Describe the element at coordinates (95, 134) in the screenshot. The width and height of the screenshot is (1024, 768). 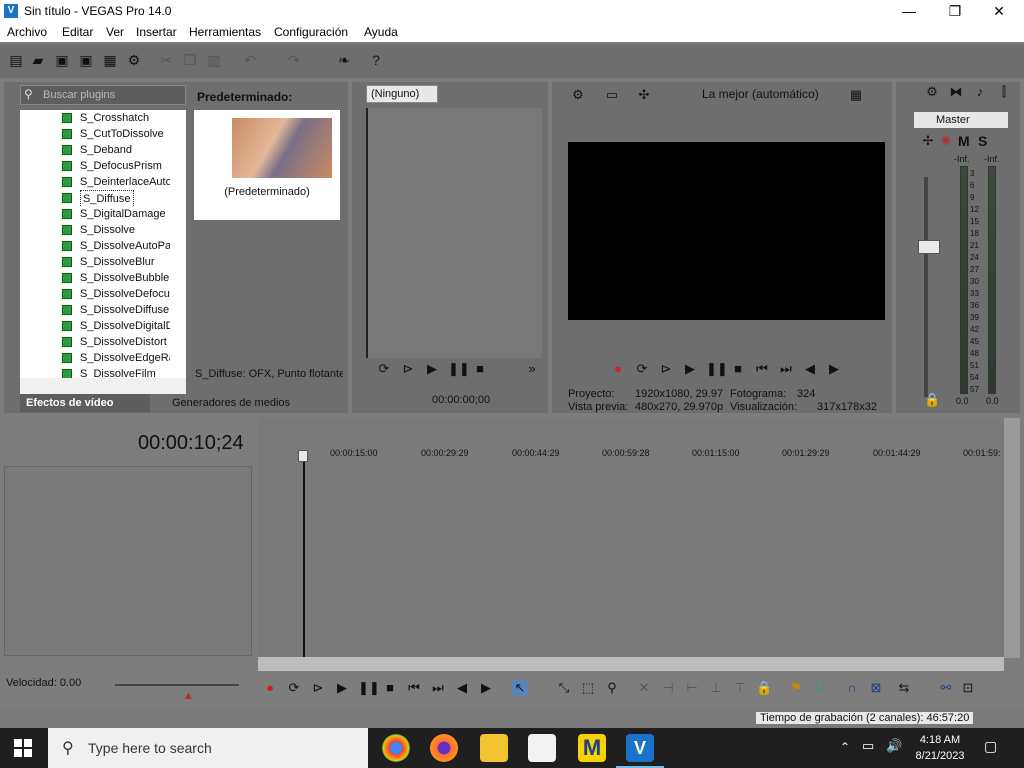
I see `list-item: S_CutToDissolve` at that location.